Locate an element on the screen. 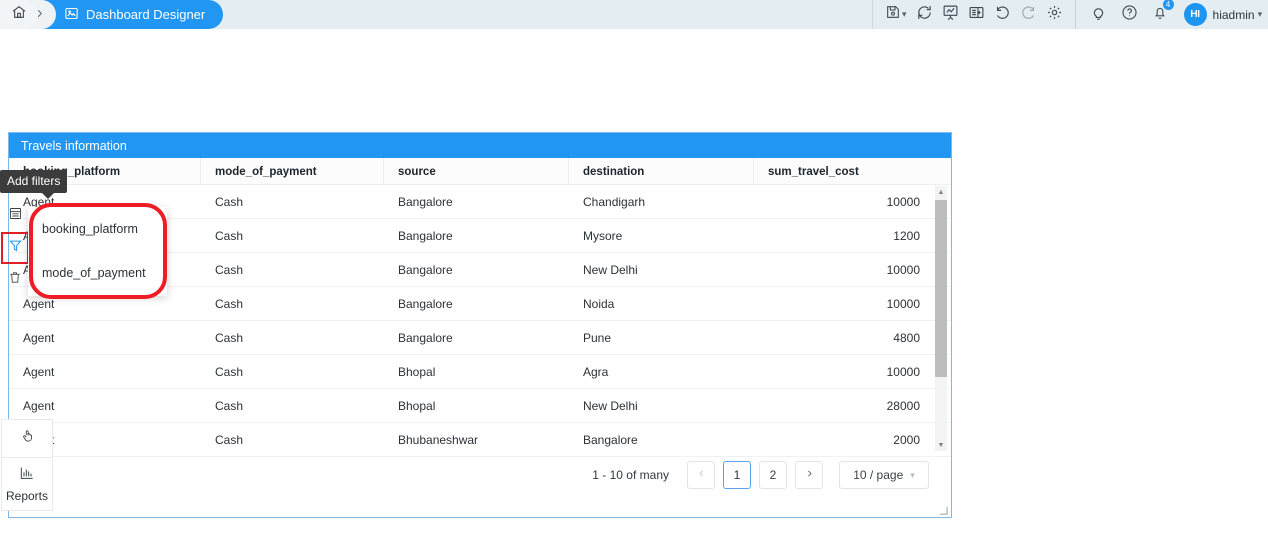  table-row: Agent Cash Bhopal New Delhi 28000 is located at coordinates (480, 406).